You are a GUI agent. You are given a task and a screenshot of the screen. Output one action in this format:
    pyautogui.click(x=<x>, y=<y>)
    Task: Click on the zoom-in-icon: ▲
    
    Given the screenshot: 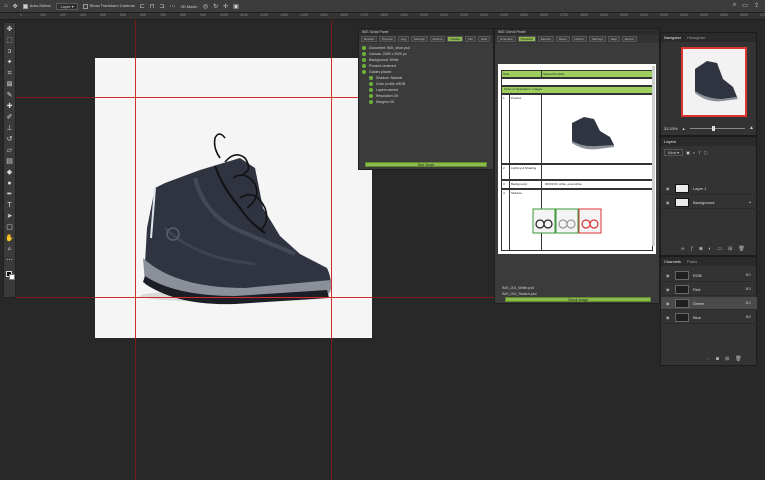 What is the action you would take?
    pyautogui.click(x=751, y=128)
    